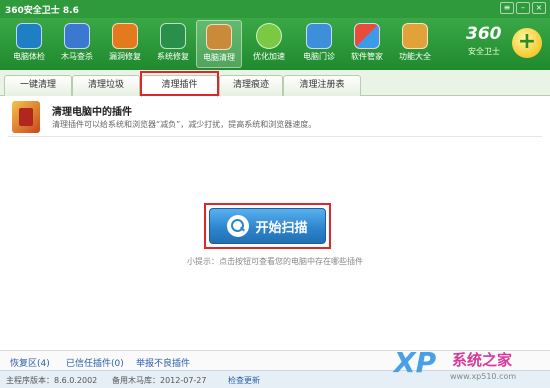  Describe the element at coordinates (219, 37) in the screenshot. I see `broom-icon` at that location.